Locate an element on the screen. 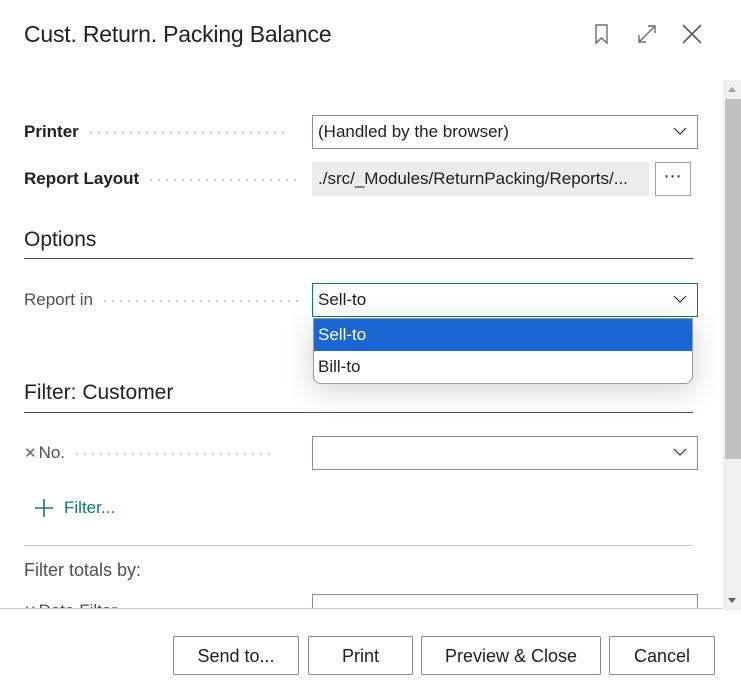 This screenshot has height=697, width=741. print-button: Print is located at coordinates (360, 655).